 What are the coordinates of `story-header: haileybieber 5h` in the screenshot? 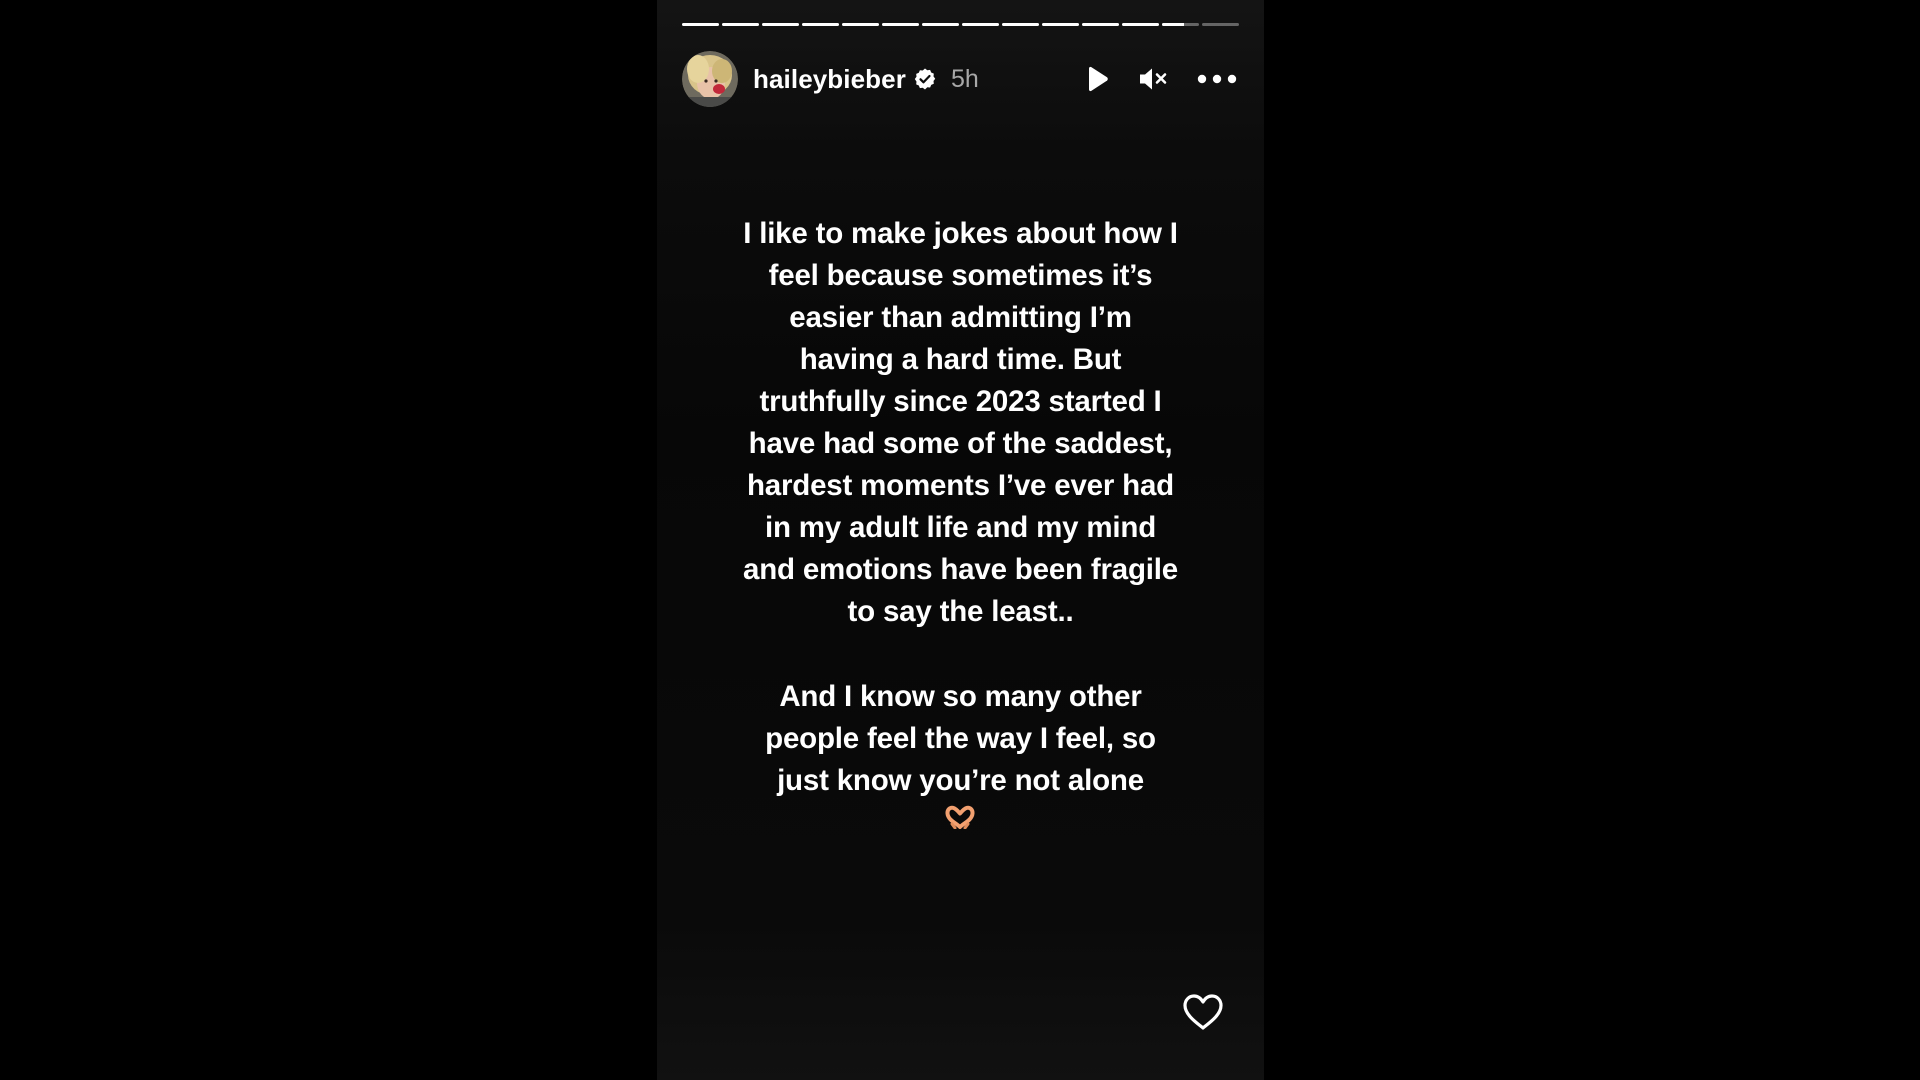 It's located at (960, 79).